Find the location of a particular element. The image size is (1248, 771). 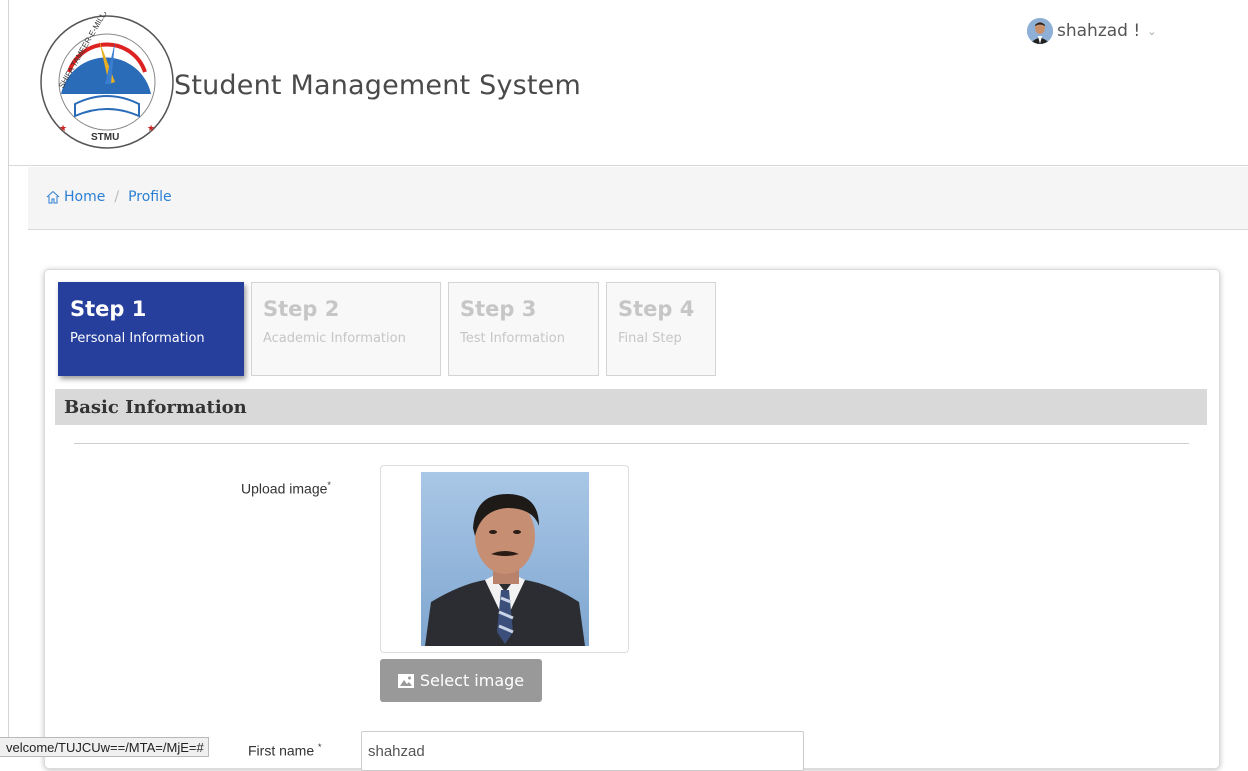

upload-image-label: Upload image* is located at coordinates (286, 488).